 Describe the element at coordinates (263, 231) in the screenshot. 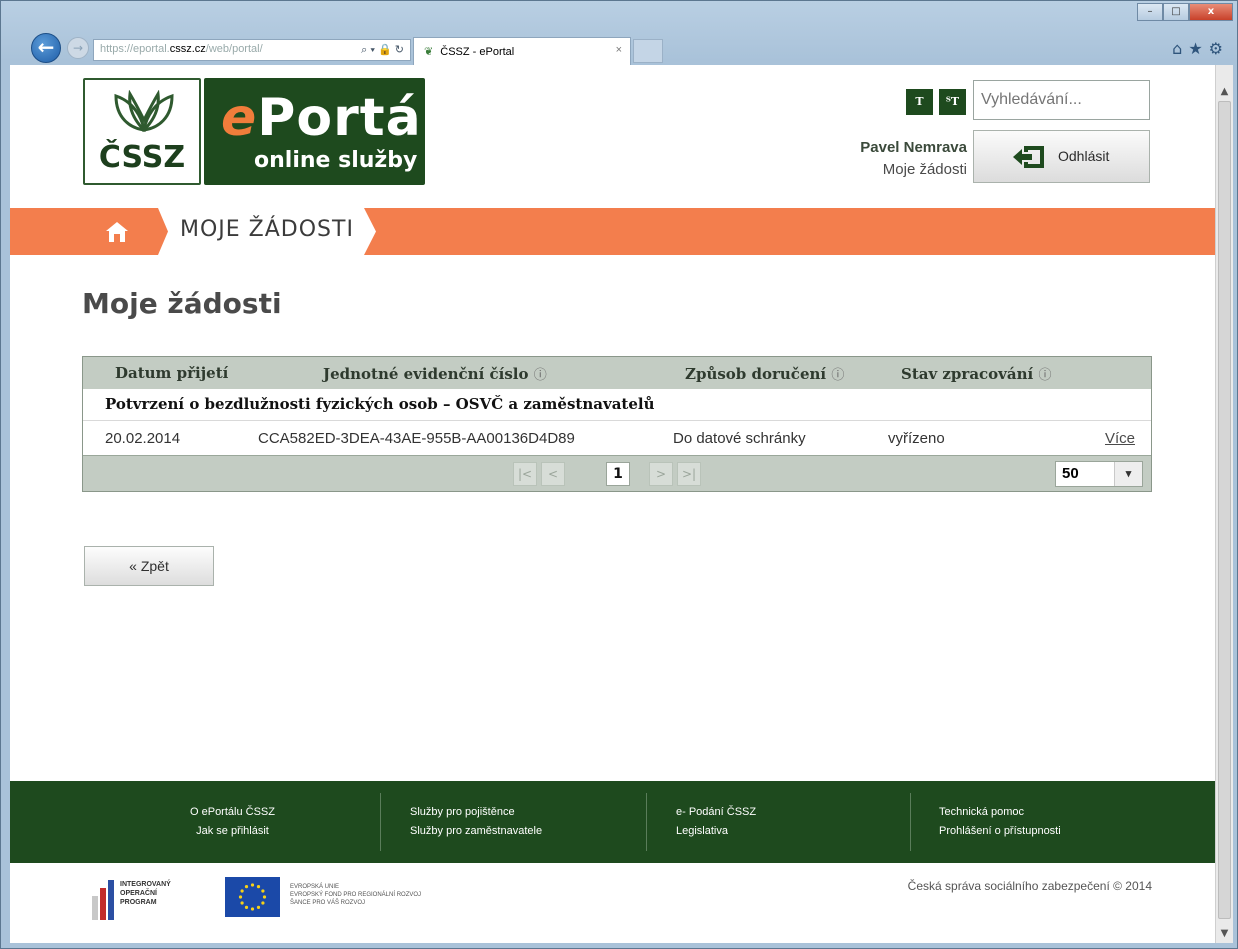

I see `breadcrumb-current: MOJE ŽÁDOSTI` at that location.